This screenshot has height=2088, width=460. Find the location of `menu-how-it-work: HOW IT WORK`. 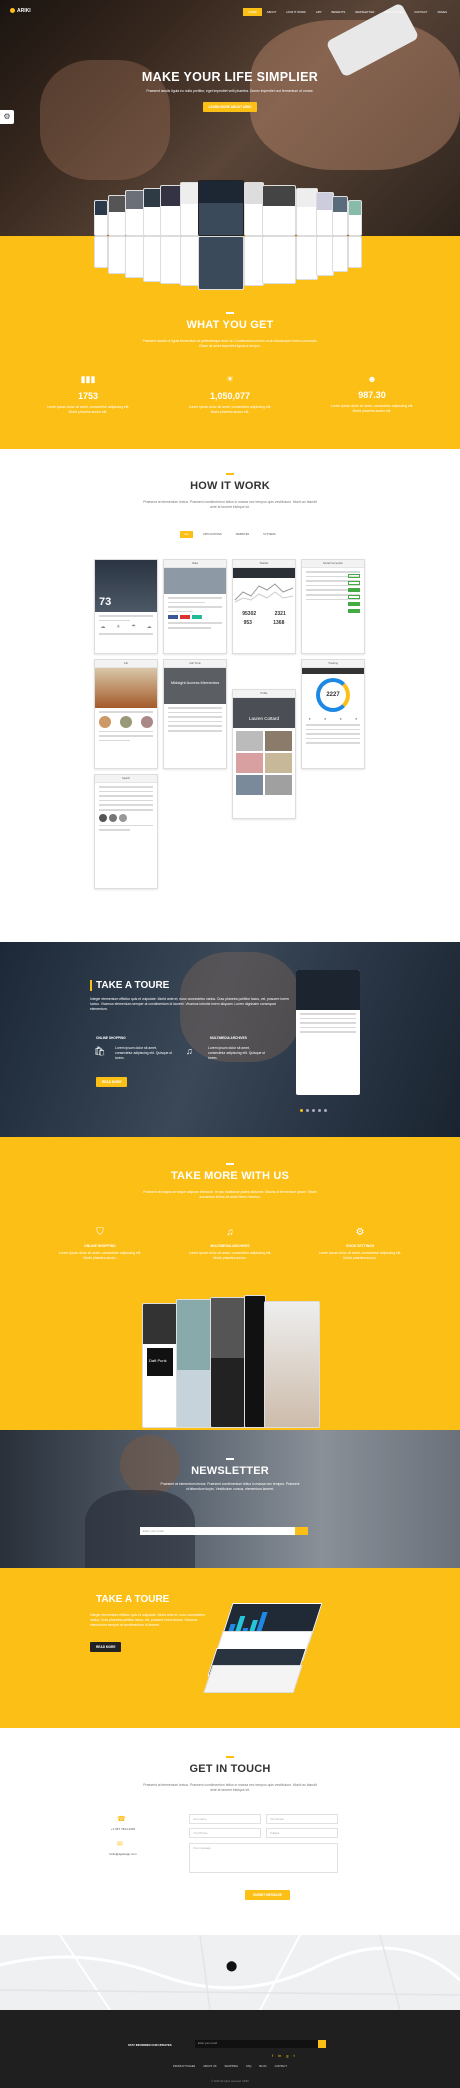

menu-how-it-work: HOW IT WORK is located at coordinates (296, 12).